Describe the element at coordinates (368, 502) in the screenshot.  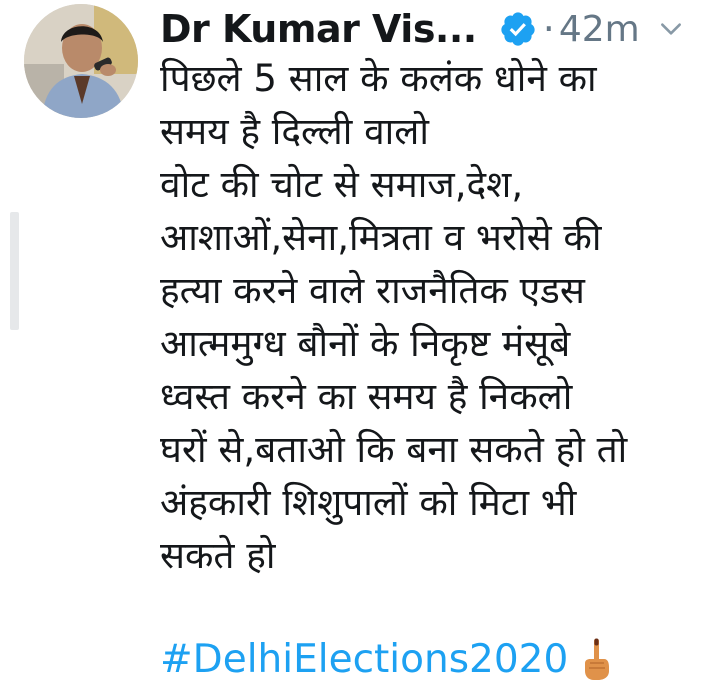
I see `tweet-line: अंहकारी शिशुपालों को मिटा भी` at that location.